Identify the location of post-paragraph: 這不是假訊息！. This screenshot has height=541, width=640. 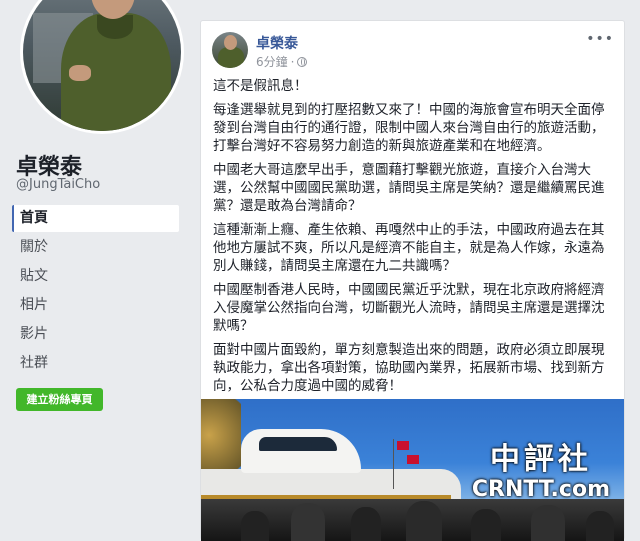
(260, 86).